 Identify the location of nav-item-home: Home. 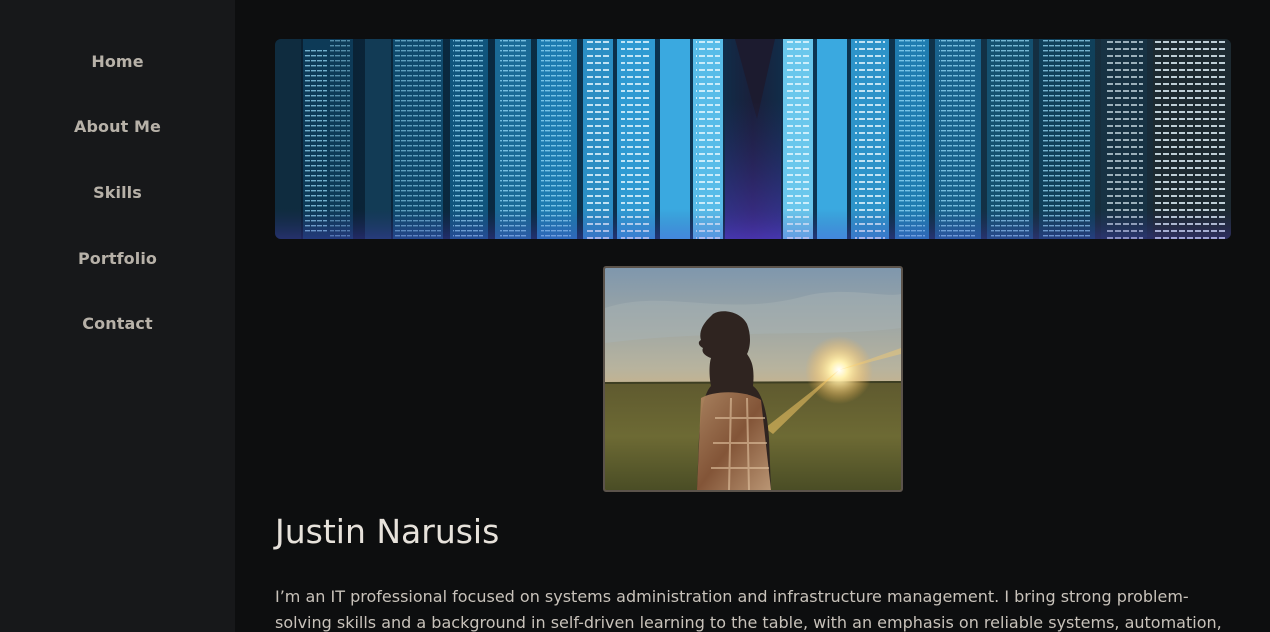
(117, 61).